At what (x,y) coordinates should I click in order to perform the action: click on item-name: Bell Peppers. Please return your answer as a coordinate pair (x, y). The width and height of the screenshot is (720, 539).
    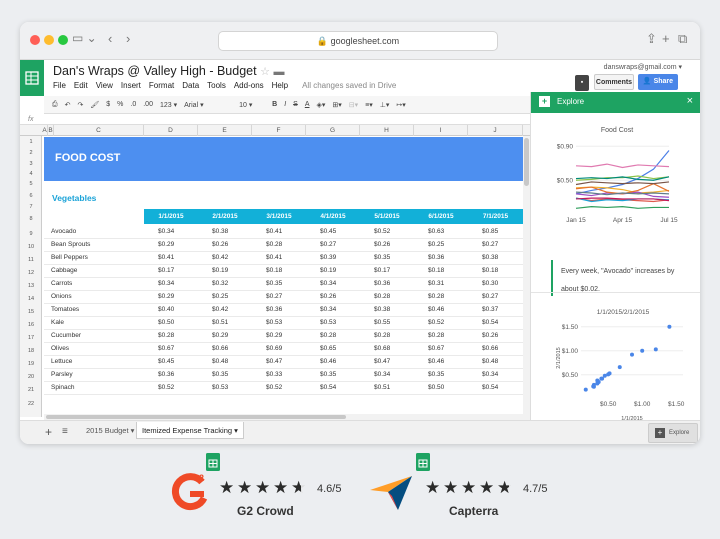
    Looking at the image, I should click on (69, 257).